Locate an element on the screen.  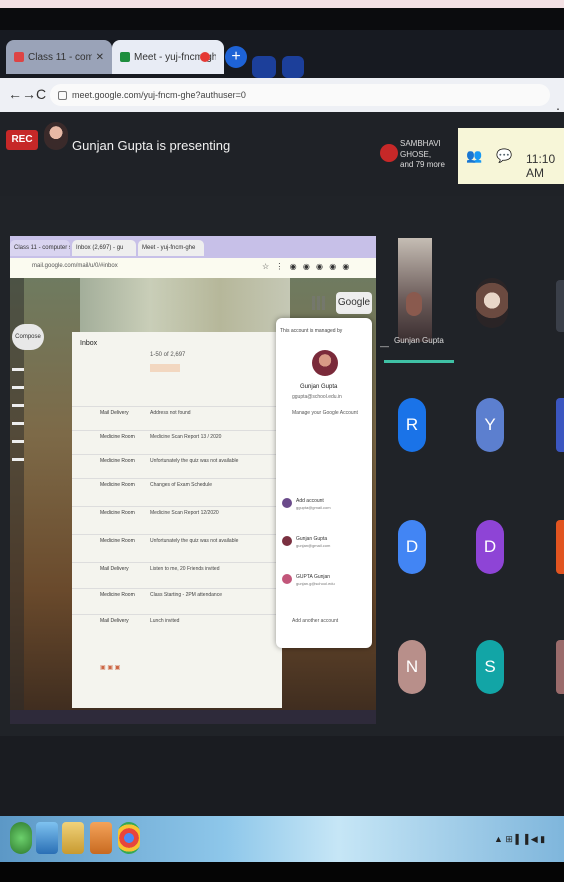
account-entry: GUPTA Gunjan gunjan.g@school.edu is located at coordinates (325, 581).